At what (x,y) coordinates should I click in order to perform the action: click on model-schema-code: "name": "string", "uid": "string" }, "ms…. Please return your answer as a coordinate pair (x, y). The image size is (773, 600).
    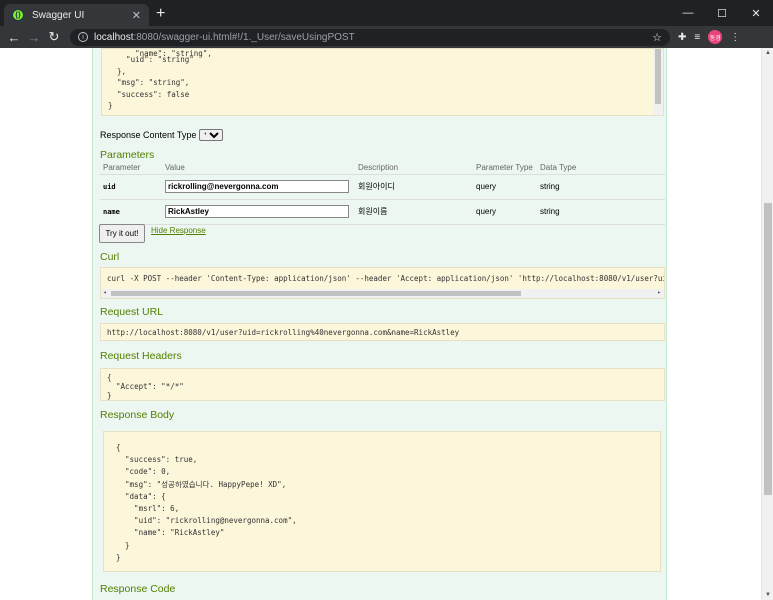
    Looking at the image, I should click on (382, 82).